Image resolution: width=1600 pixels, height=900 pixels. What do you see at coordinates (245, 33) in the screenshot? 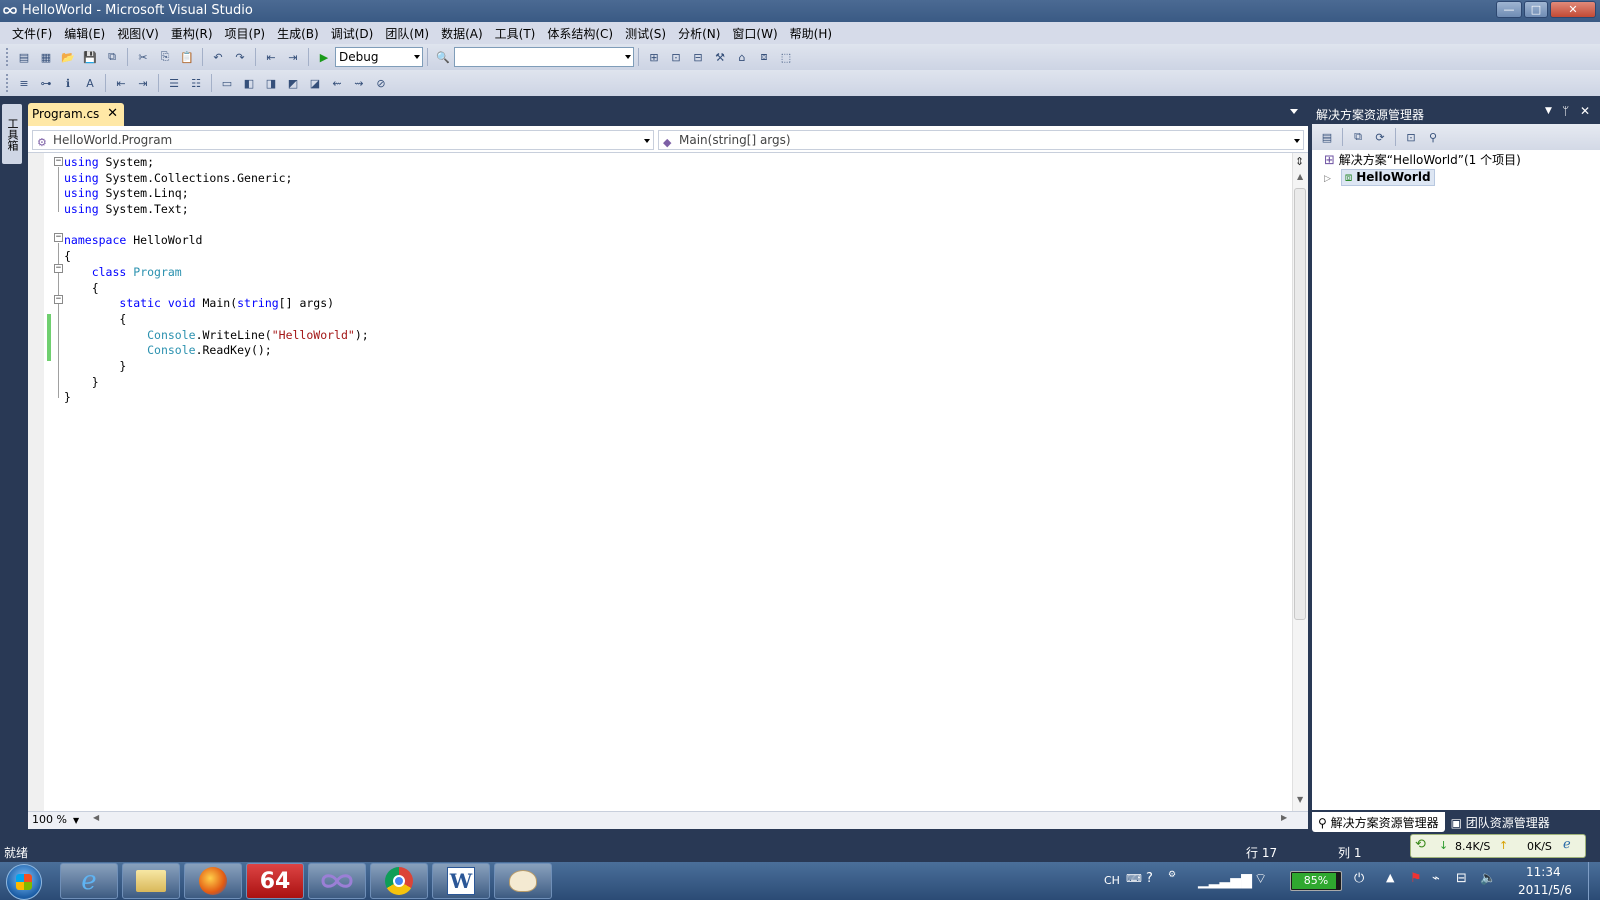
I see `menu-item: 项目(P)` at bounding box center [245, 33].